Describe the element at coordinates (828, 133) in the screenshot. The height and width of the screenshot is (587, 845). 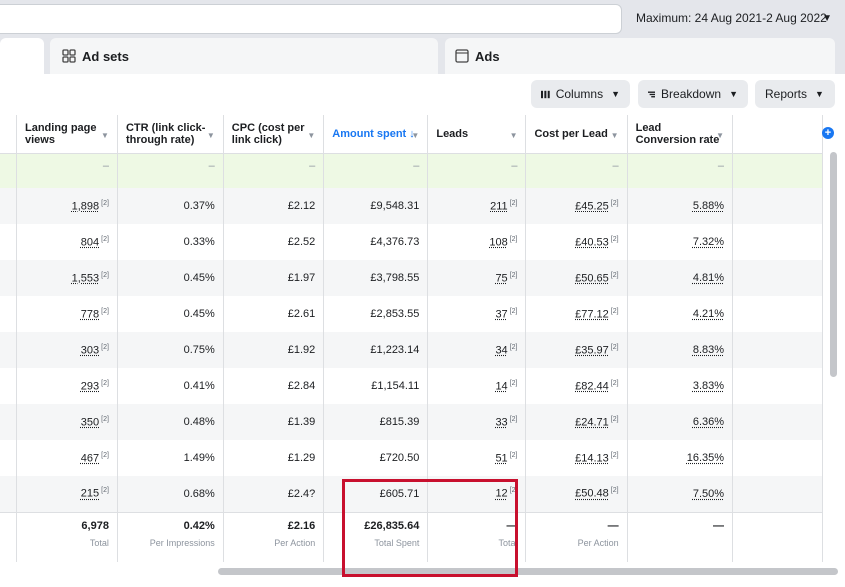
I see `add-column-icon: +` at that location.